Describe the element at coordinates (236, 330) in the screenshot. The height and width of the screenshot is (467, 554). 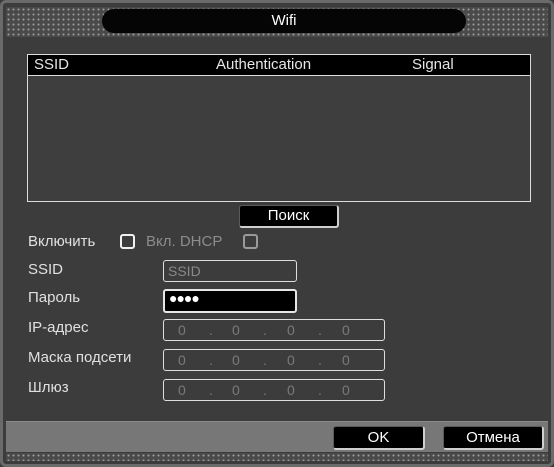
I see `ip-octet-2: 0` at that location.